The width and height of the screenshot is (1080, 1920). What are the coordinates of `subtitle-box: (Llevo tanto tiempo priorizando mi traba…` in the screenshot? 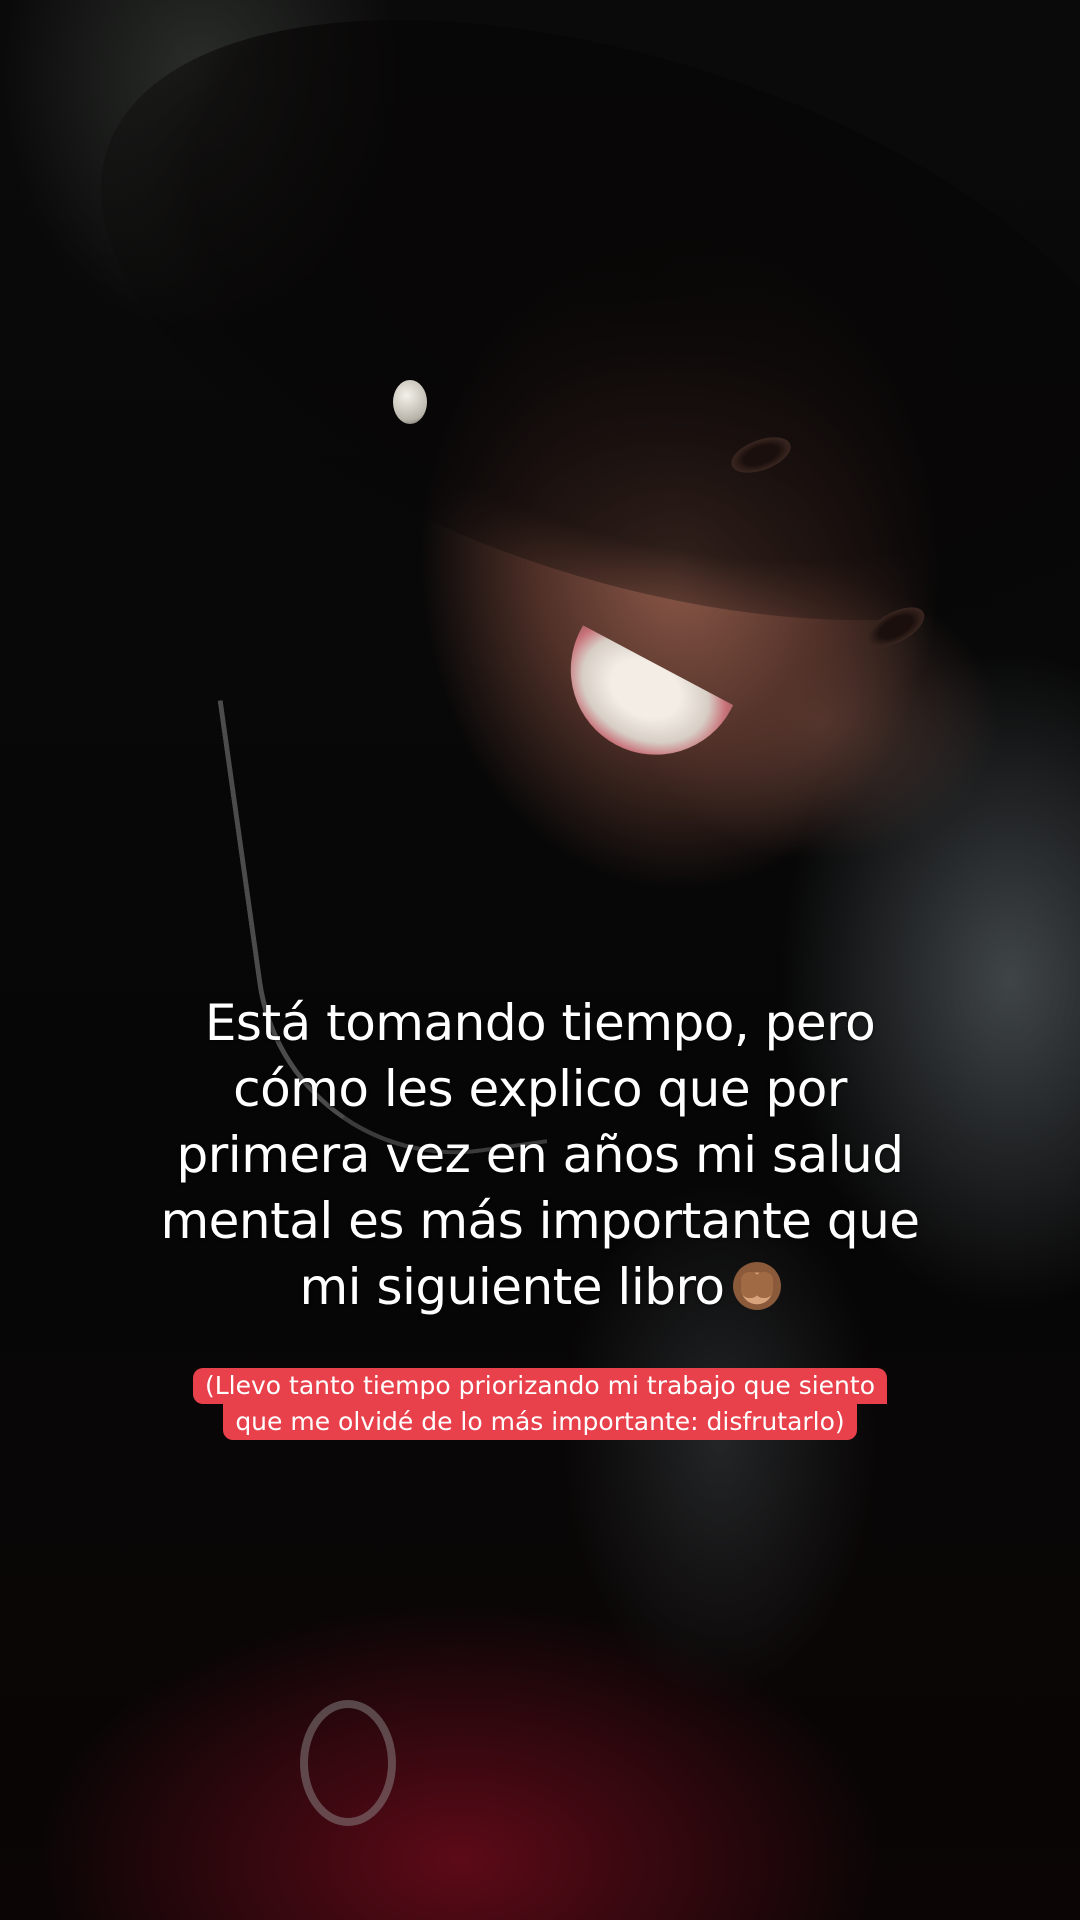 It's located at (540, 1404).